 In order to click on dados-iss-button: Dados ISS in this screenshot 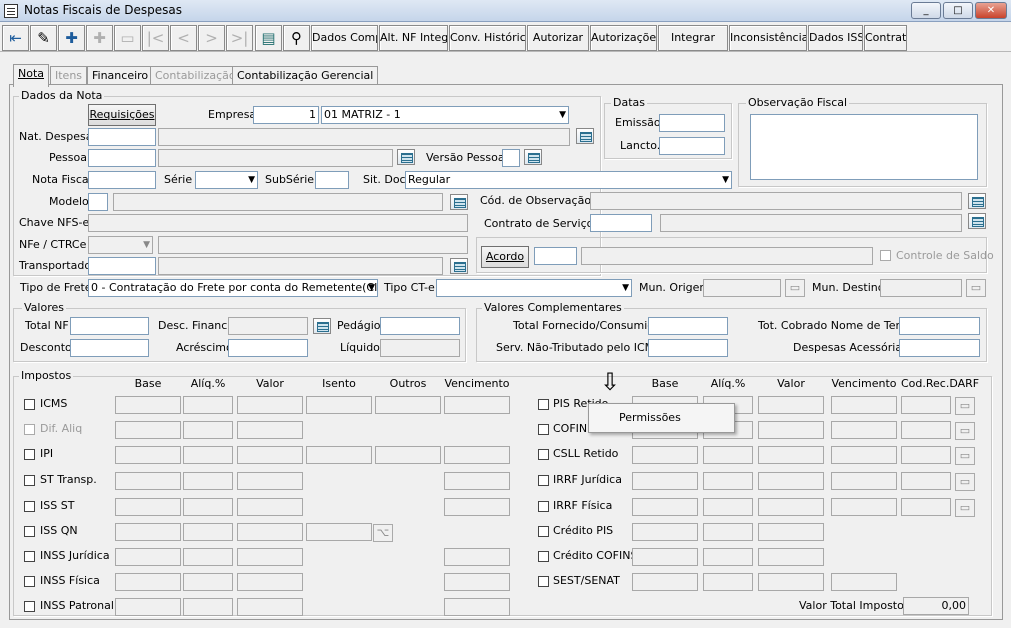, I will do `click(835, 38)`.